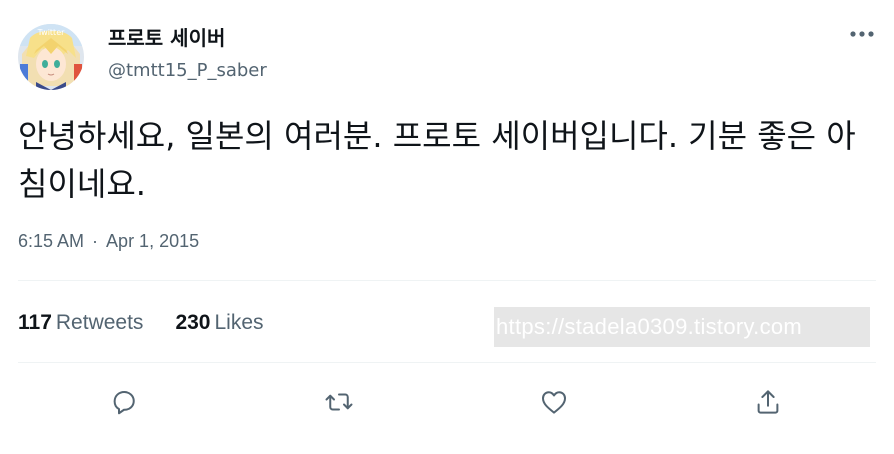 This screenshot has height=454, width=894. I want to click on tweet-meta: 6:15 AM · Apr 1, 2015, so click(108, 241).